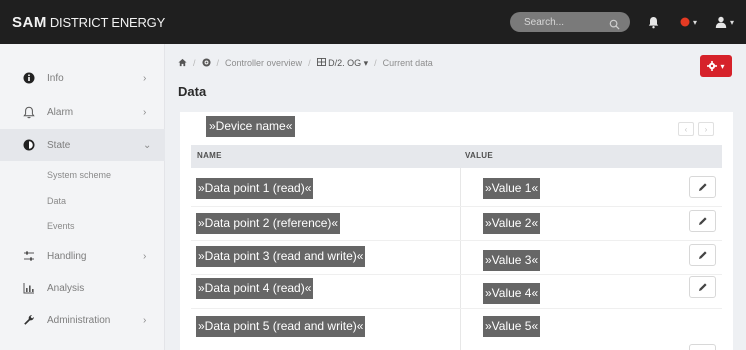 The image size is (746, 350). What do you see at coordinates (512, 293) in the screenshot?
I see `data-point-value: »Value 4«` at bounding box center [512, 293].